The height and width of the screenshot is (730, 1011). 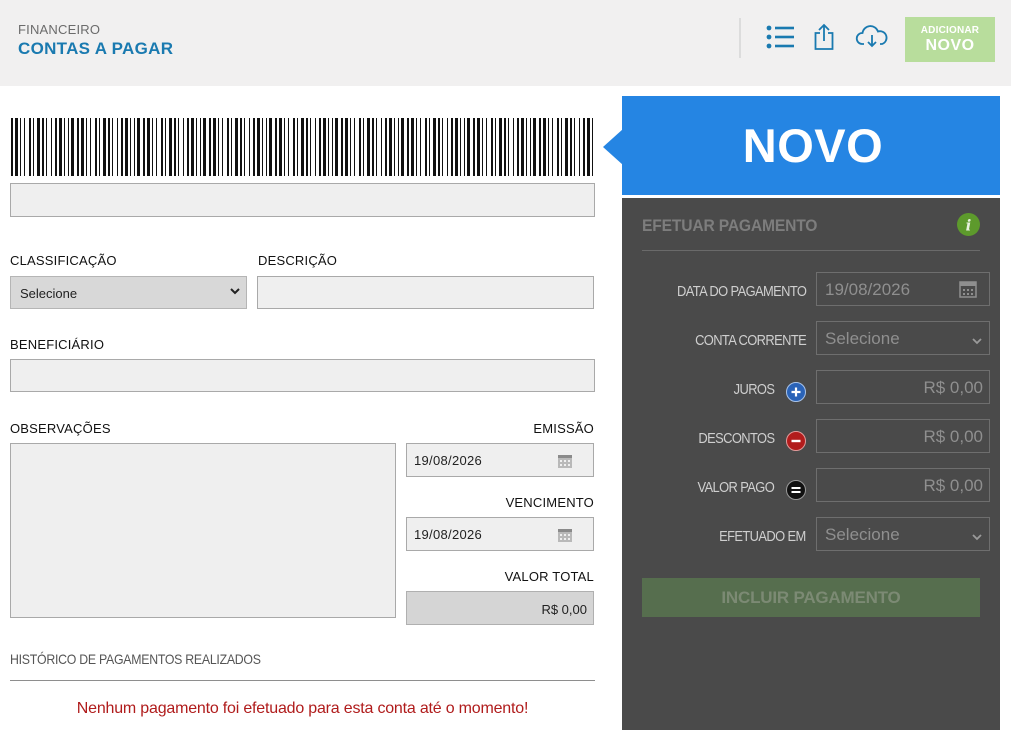 I want to click on payment-panel-divider, so click(x=811, y=250).